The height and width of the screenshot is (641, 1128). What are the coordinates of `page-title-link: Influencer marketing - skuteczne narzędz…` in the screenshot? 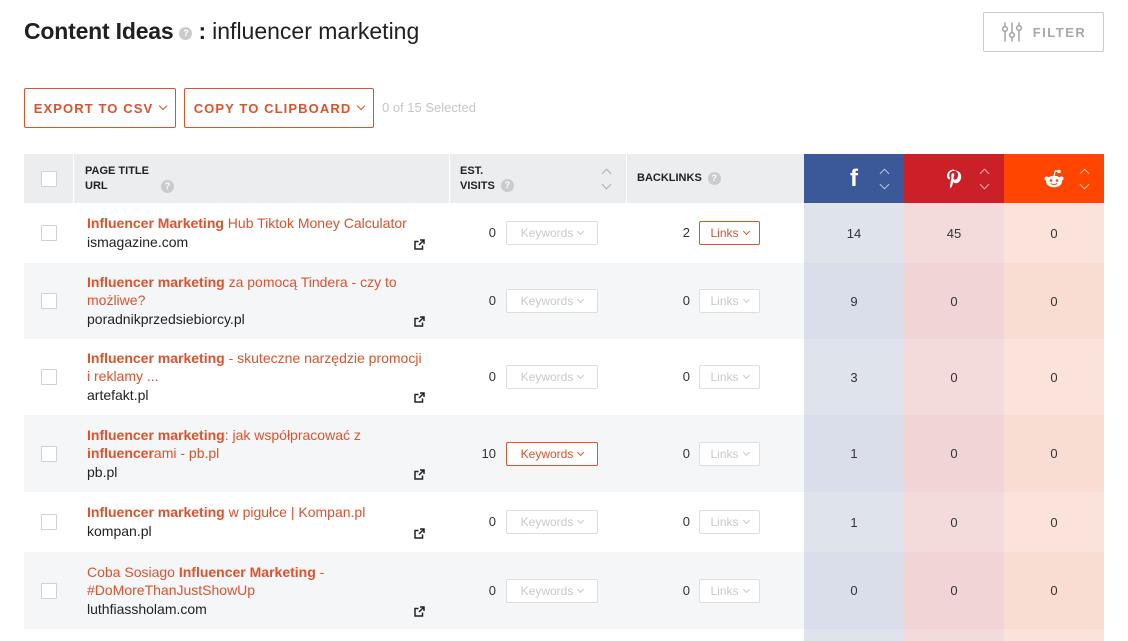 It's located at (257, 367).